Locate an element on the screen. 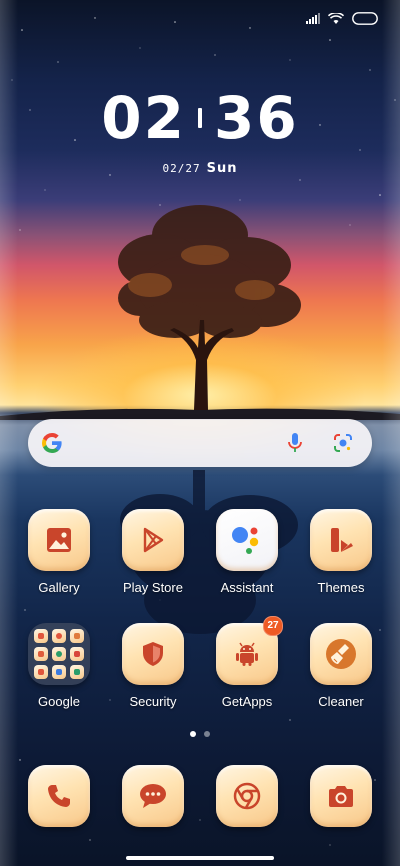 This screenshot has width=400, height=866. app-security: Security is located at coordinates (153, 666).